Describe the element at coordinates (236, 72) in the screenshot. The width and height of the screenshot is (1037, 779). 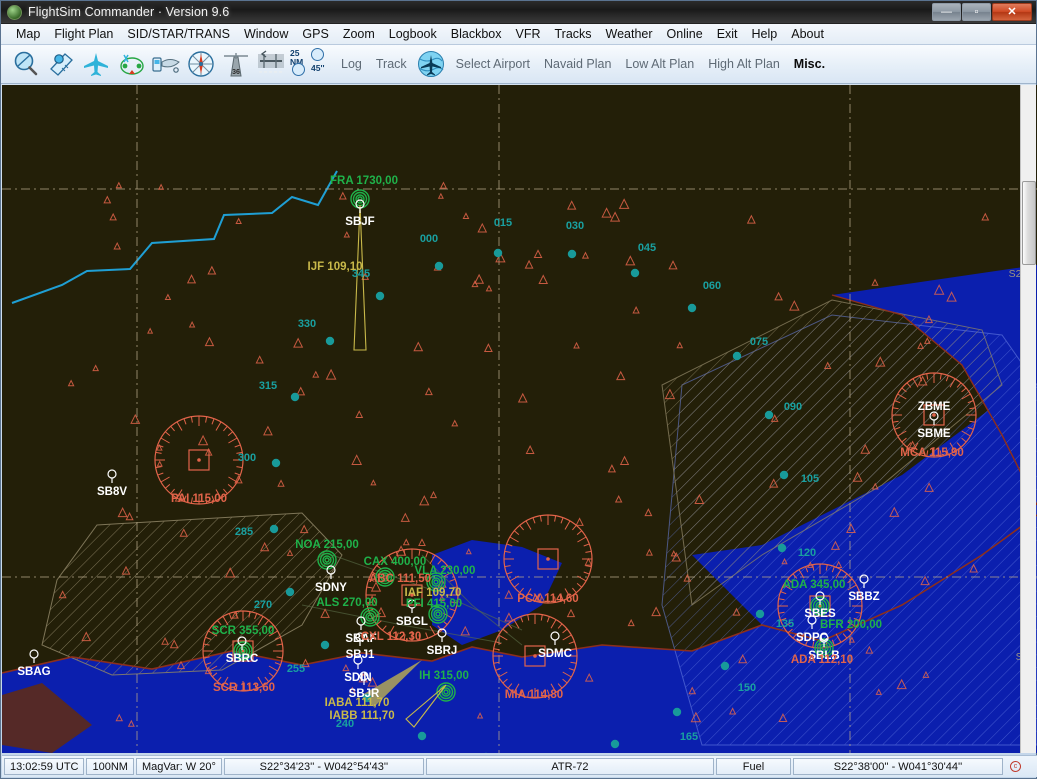
I see `svg-text: 36` at that location.